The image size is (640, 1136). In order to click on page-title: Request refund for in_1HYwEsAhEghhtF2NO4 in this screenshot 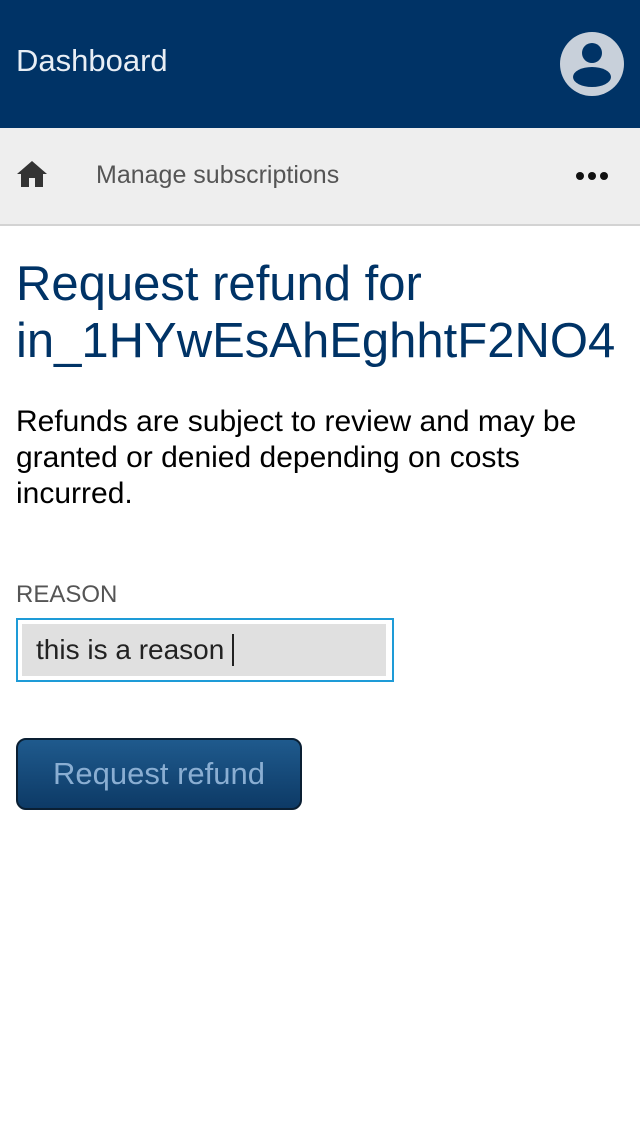, I will do `click(328, 313)`.